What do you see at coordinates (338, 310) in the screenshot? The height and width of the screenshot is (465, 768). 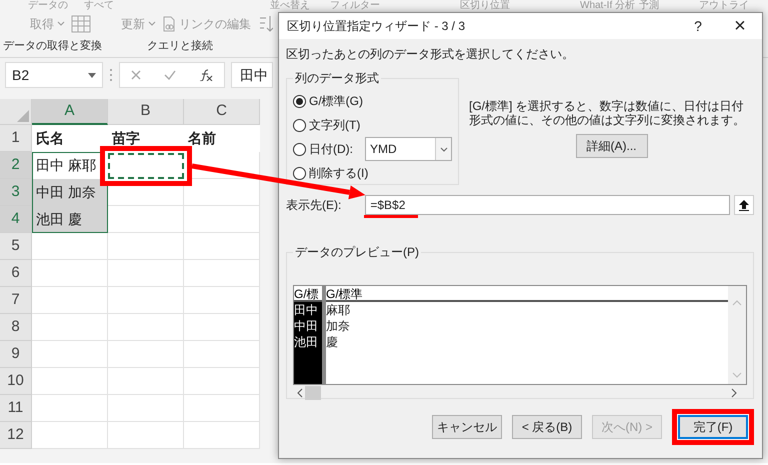 I see `preview-cell-text: 麻耶` at bounding box center [338, 310].